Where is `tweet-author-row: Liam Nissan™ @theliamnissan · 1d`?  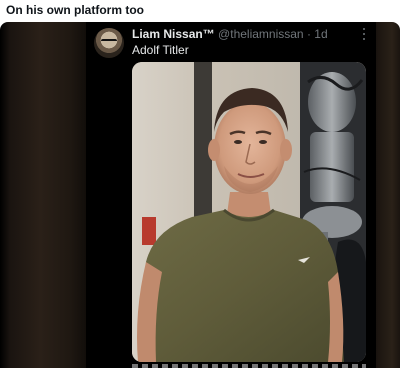
tweet-author-row: Liam Nissan™ @theliamnissan · 1d is located at coordinates (251, 34).